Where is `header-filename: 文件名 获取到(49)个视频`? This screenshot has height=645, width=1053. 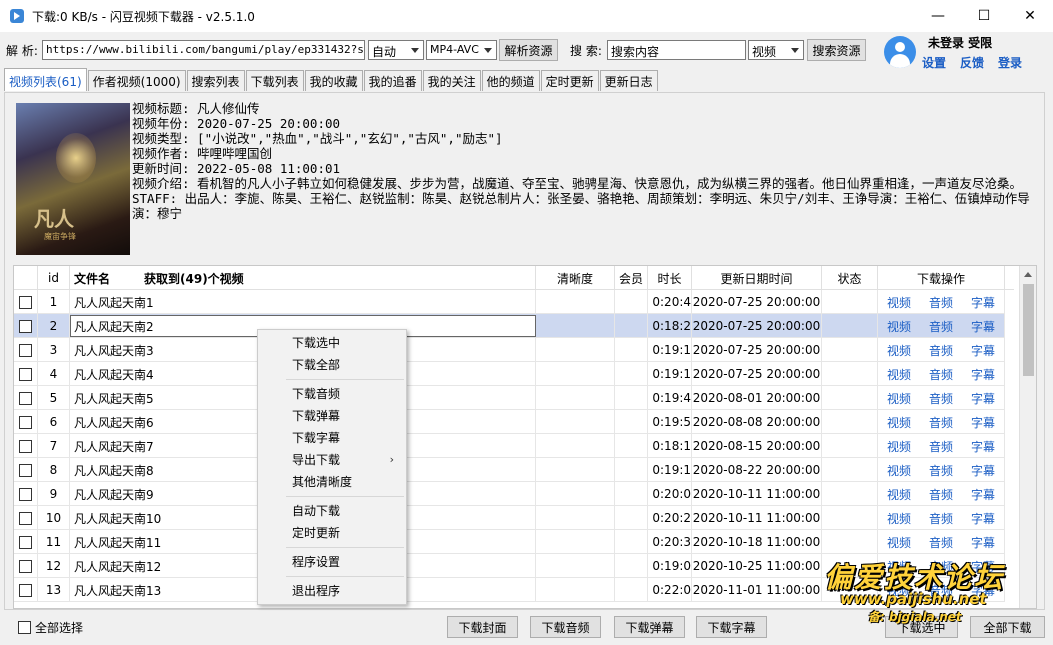 header-filename: 文件名 获取到(49)个视频 is located at coordinates (303, 278).